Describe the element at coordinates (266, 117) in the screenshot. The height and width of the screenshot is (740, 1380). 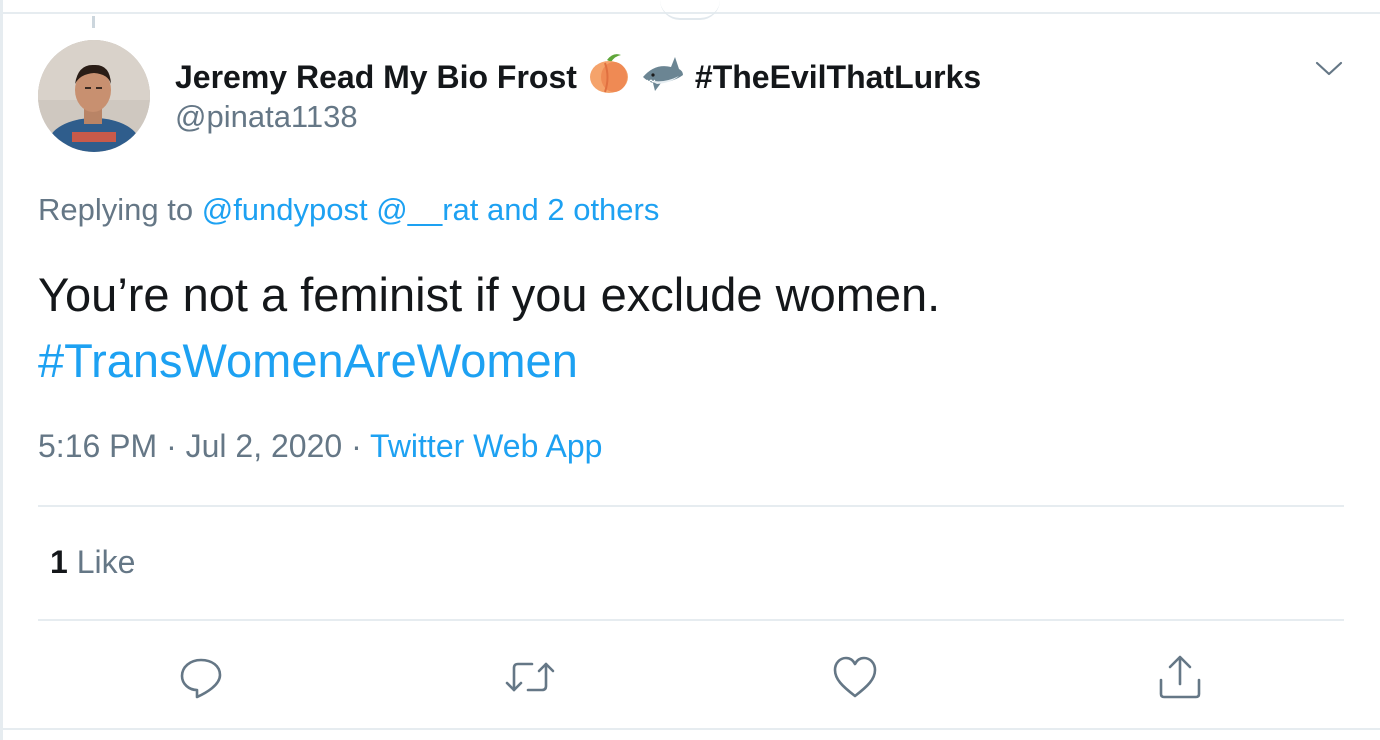
I see `author-handle: @pinata1138` at that location.